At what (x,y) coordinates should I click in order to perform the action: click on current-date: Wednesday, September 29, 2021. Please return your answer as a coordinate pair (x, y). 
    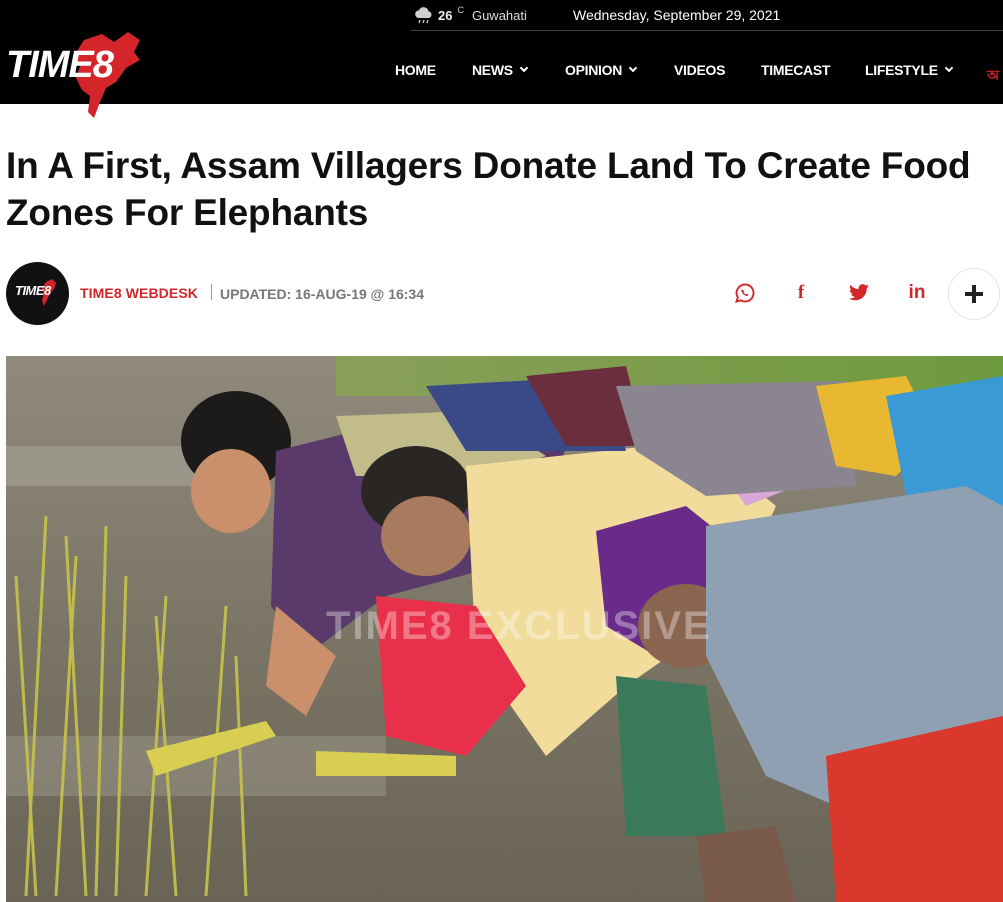
    Looking at the image, I should click on (677, 15).